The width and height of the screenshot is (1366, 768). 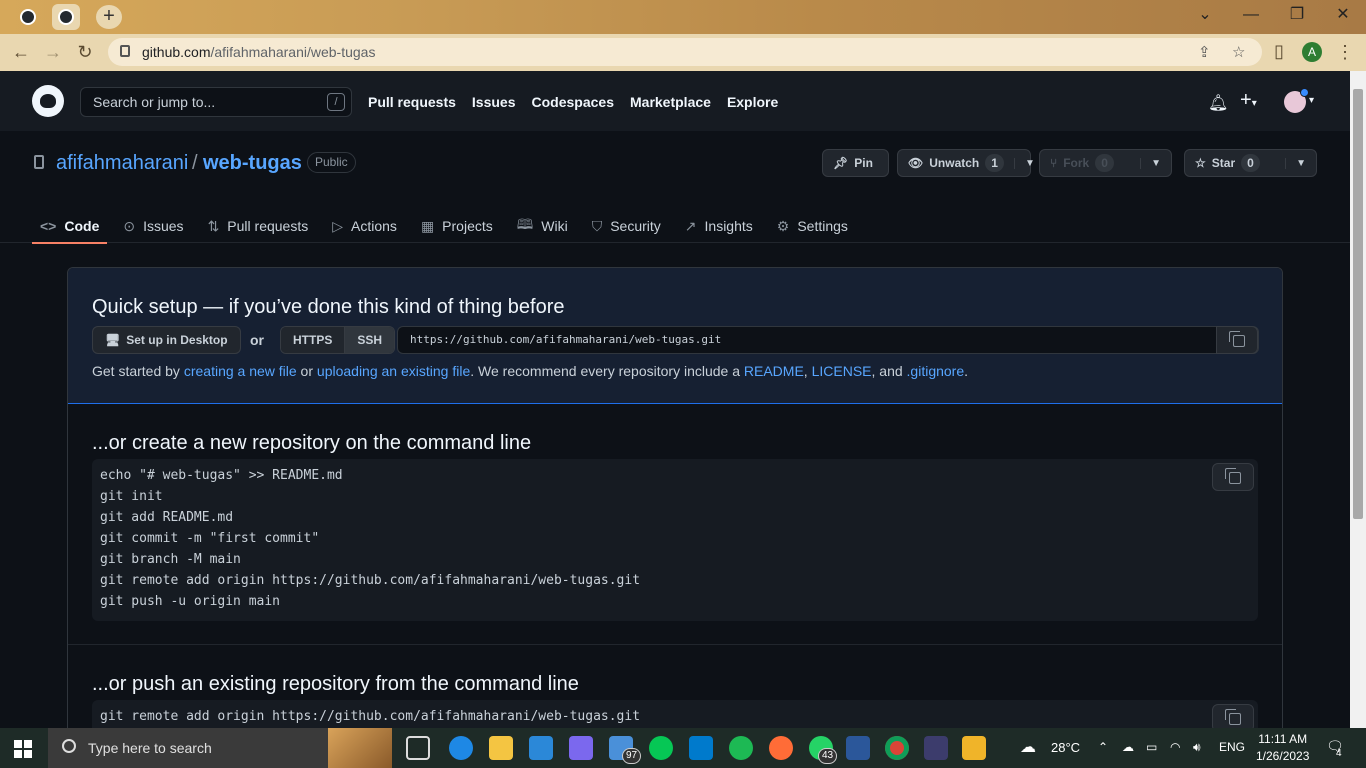 I want to click on tab-issues: ⊙ Issues, so click(x=153, y=226).